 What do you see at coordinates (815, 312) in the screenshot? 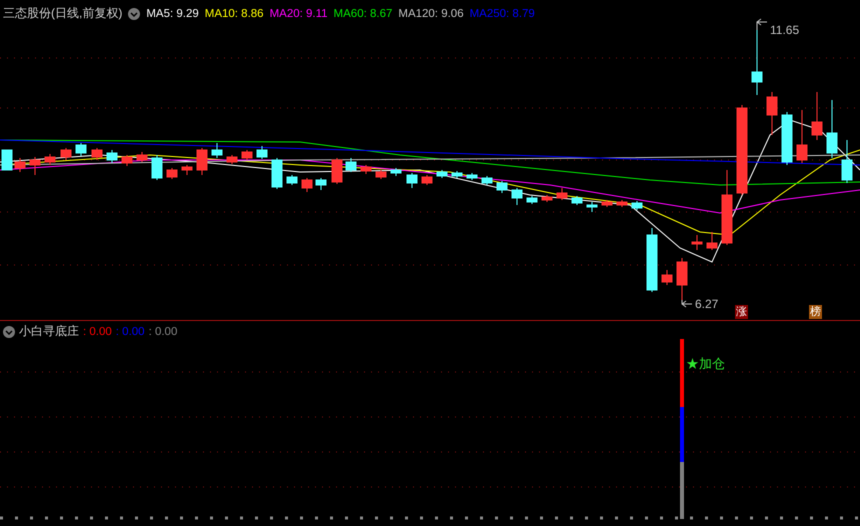
I see `badge: 榜` at bounding box center [815, 312].